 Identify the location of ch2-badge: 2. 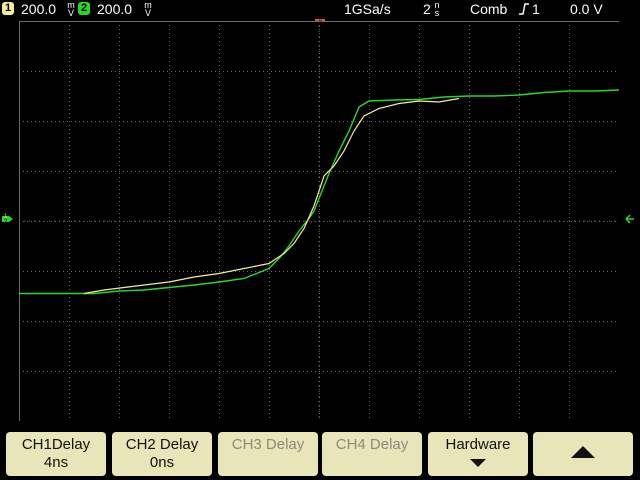
(84, 8).